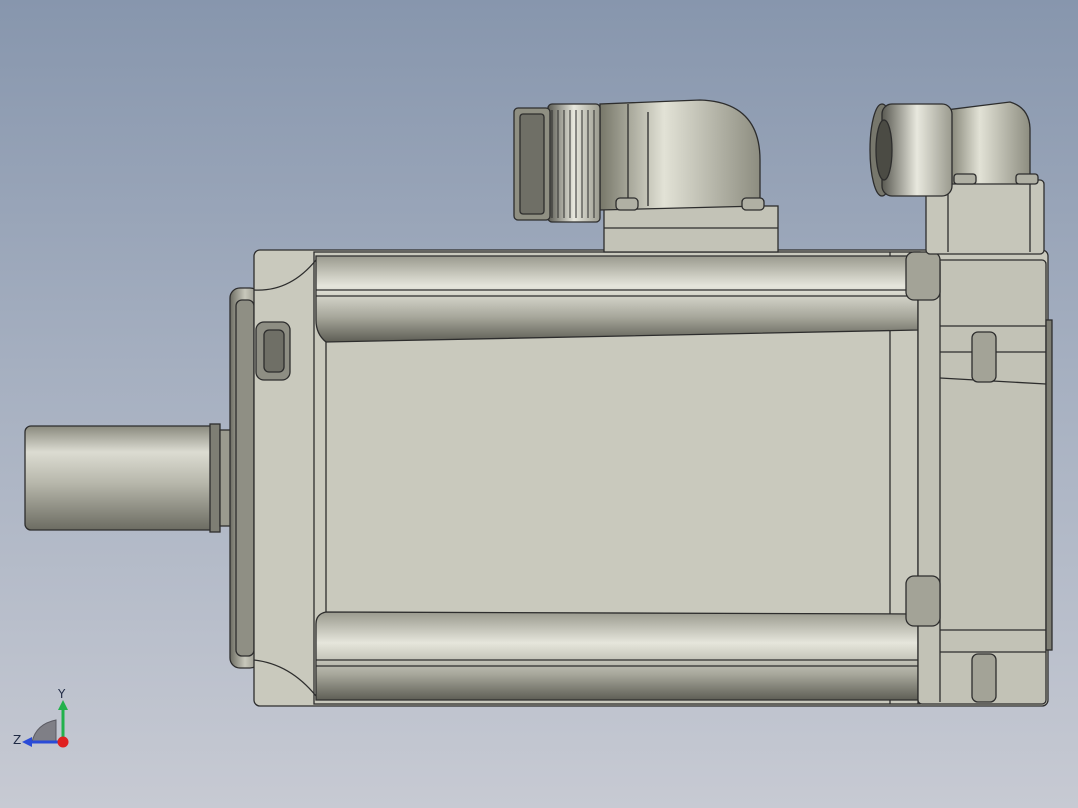 The width and height of the screenshot is (1078, 808). Describe the element at coordinates (63, 742) in the screenshot. I see `origin-icon` at that location.